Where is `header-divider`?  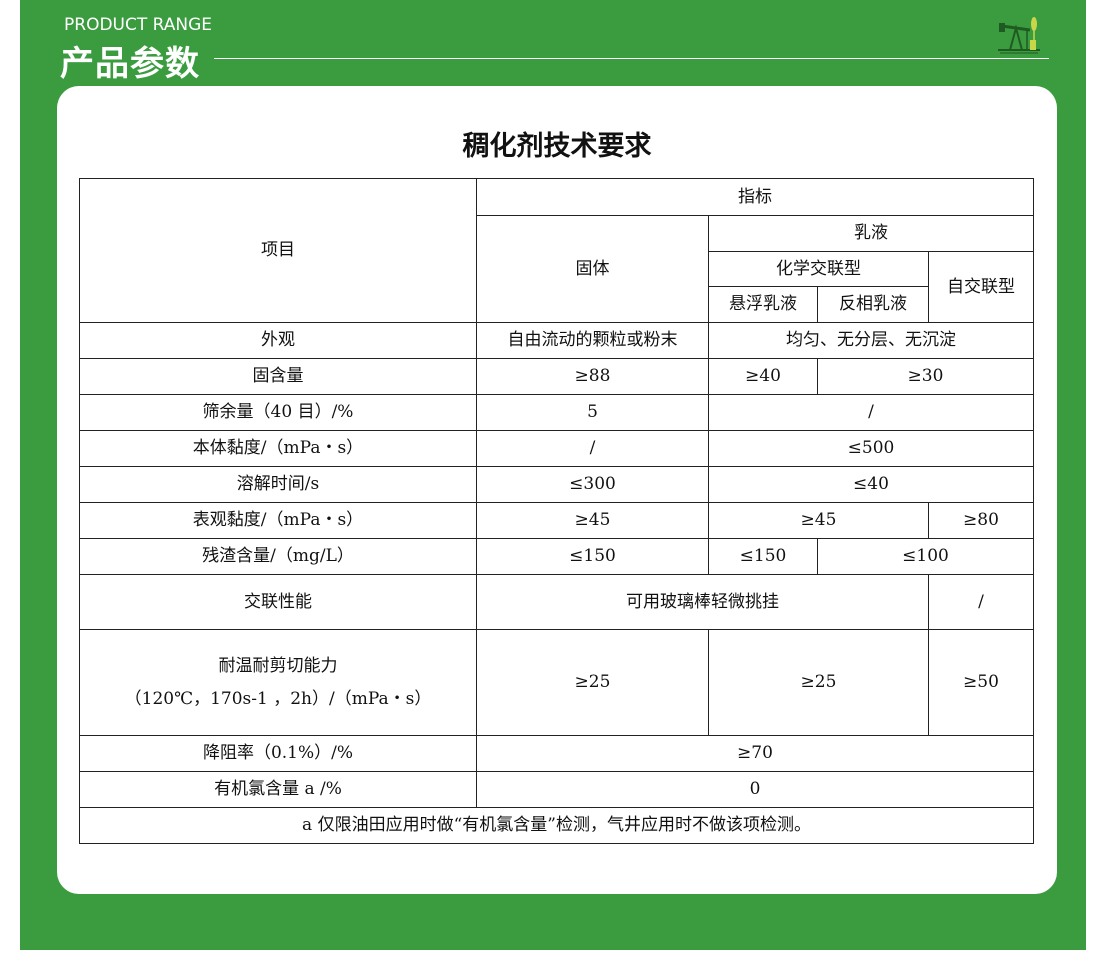 header-divider is located at coordinates (631, 58).